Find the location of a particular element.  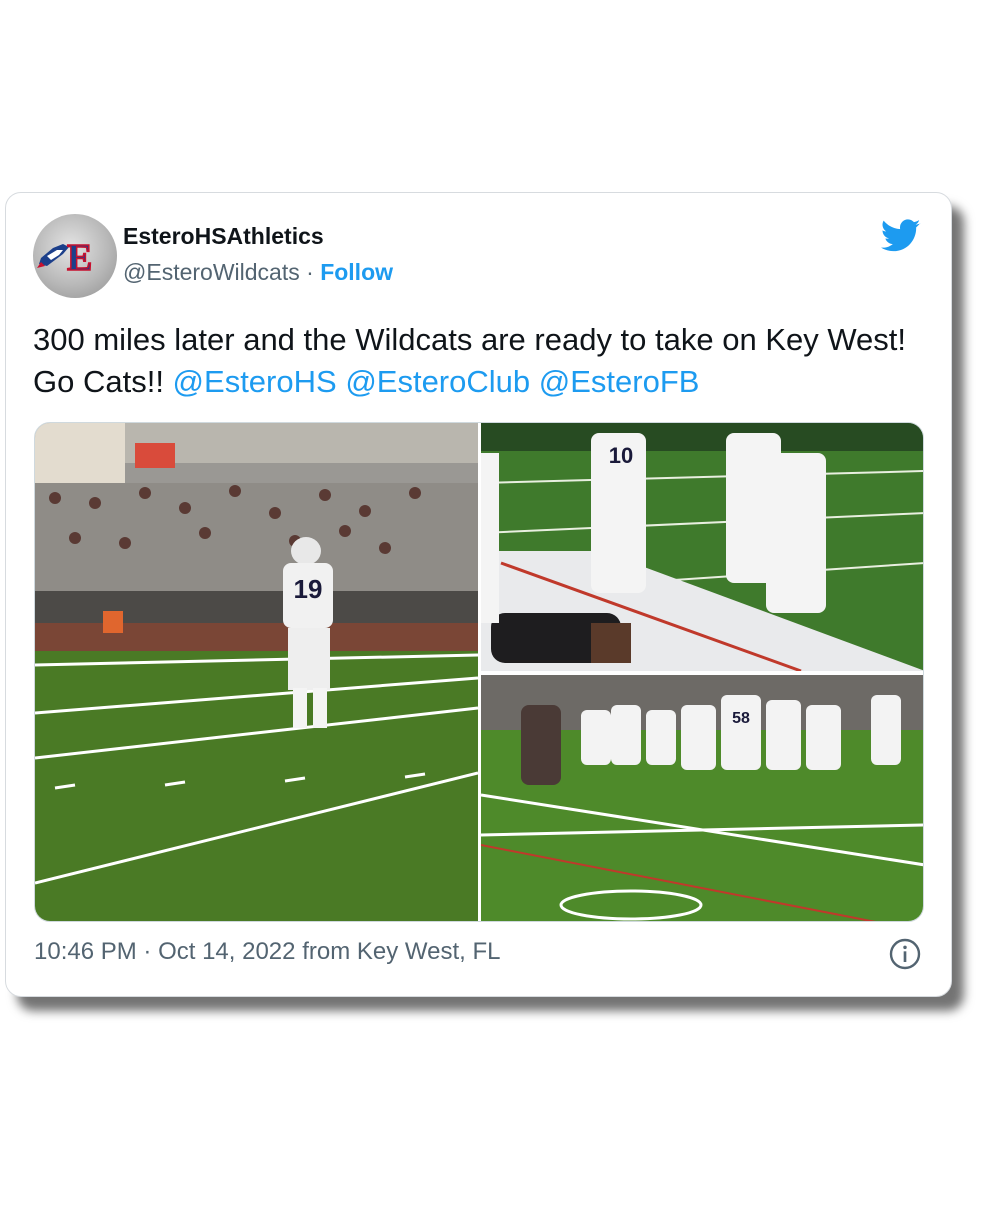

photo-sideline-warmup: 10 is located at coordinates (702, 547).